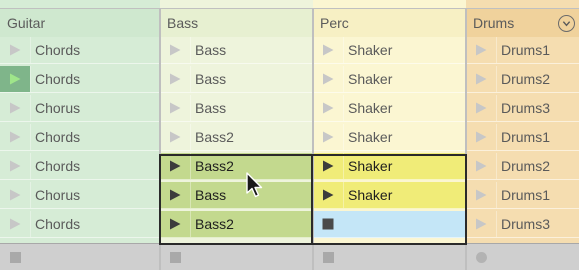  Describe the element at coordinates (389, 256) in the screenshot. I see `track-footer-perc` at that location.